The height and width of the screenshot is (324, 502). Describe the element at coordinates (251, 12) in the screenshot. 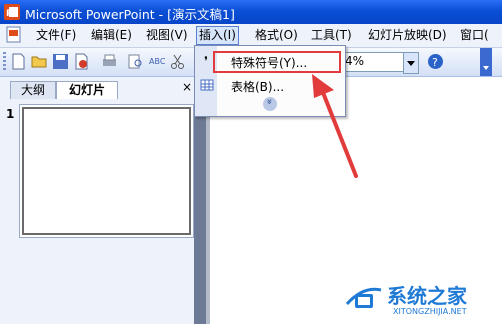

I see `title-bar: P Microsoft PowerPoint - [演示文稿1]` at that location.